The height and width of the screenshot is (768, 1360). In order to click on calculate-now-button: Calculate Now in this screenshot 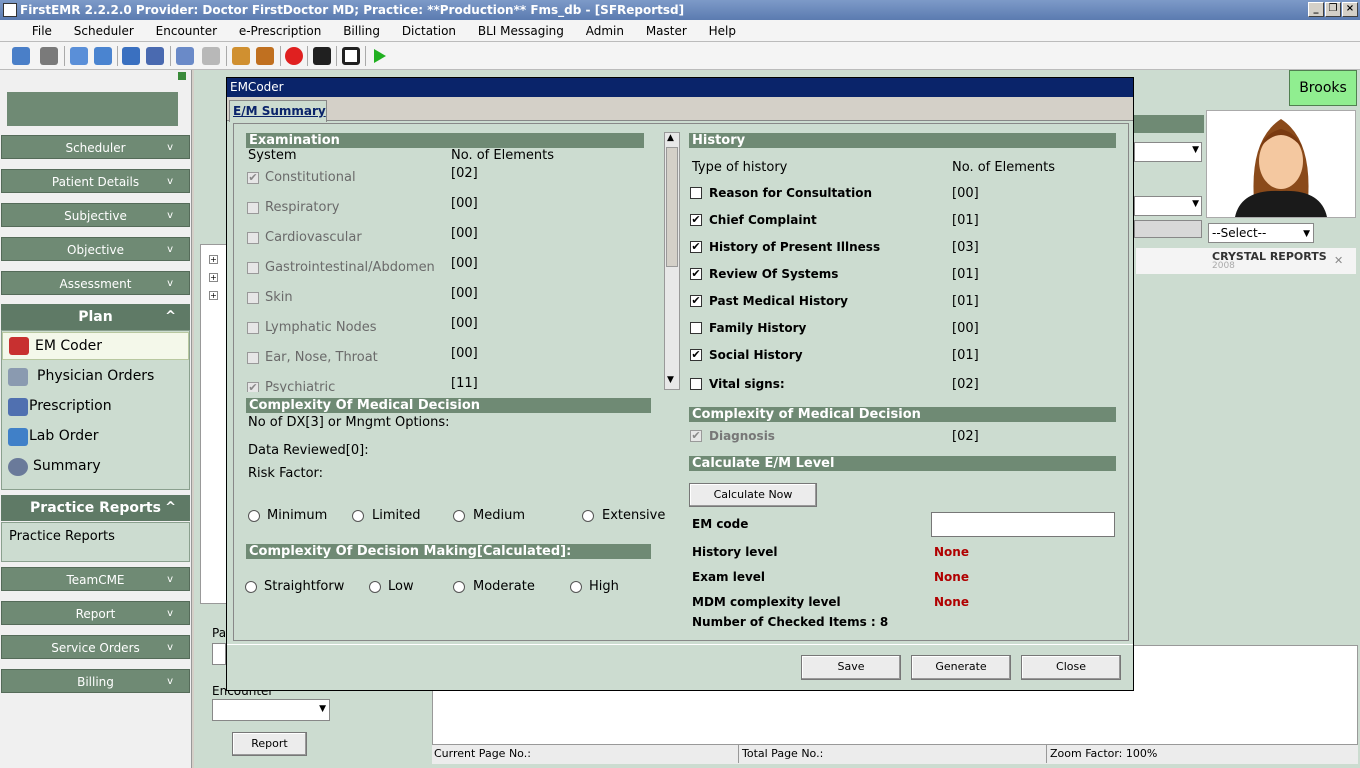, I will do `click(753, 495)`.